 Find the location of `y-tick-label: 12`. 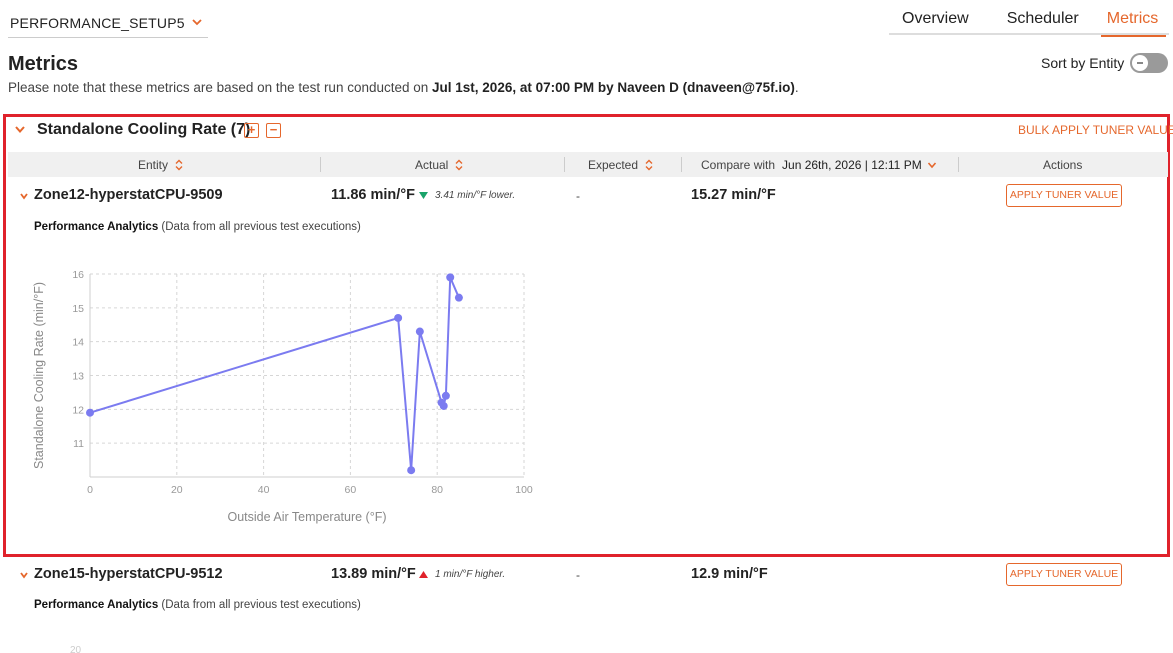

y-tick-label: 12 is located at coordinates (78, 410).